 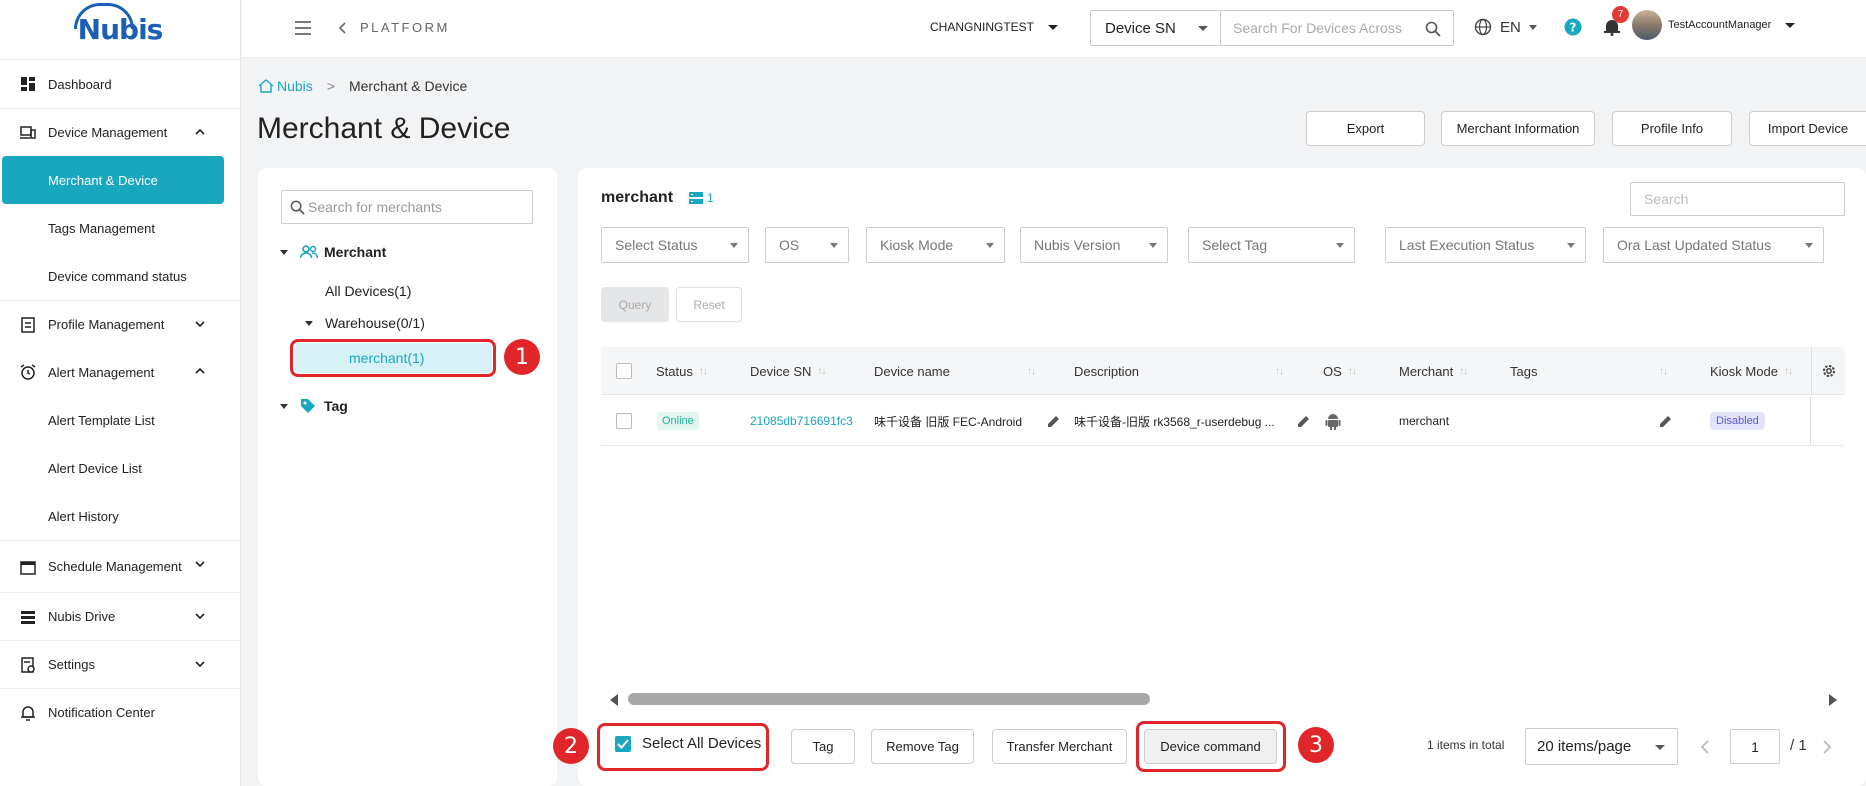 I want to click on col-status: Status ↑↓, so click(x=682, y=371).